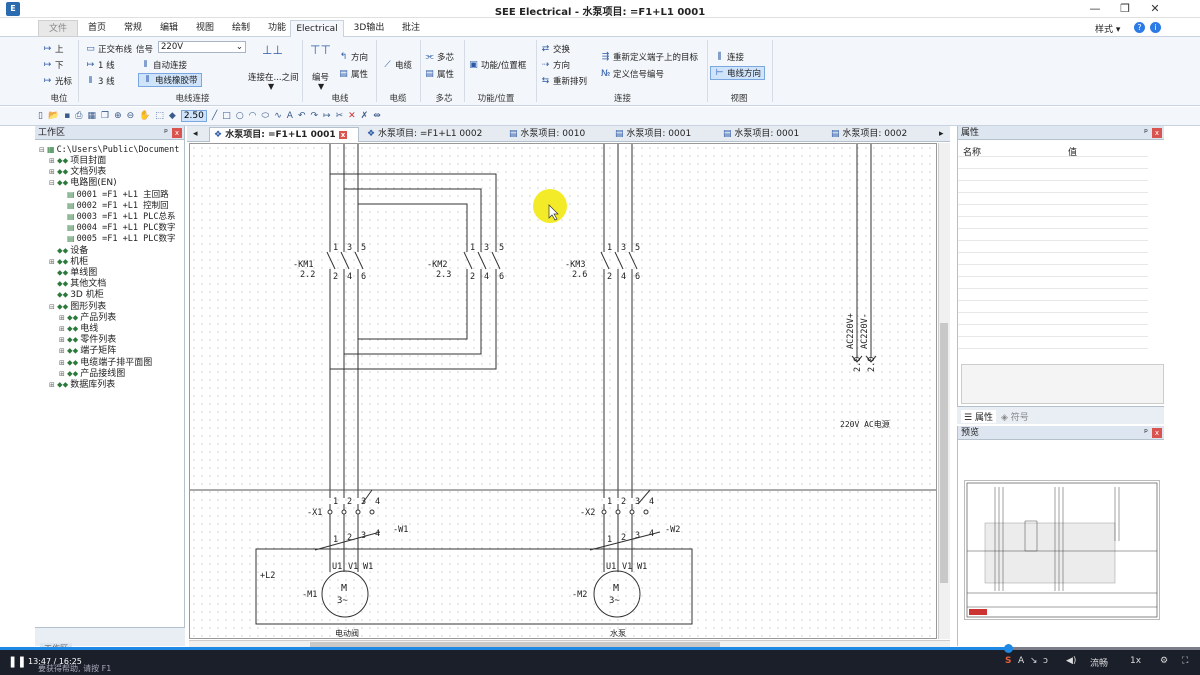 The height and width of the screenshot is (675, 1200). I want to click on tree-item: ⬥⬥ 设备, so click(68, 250).